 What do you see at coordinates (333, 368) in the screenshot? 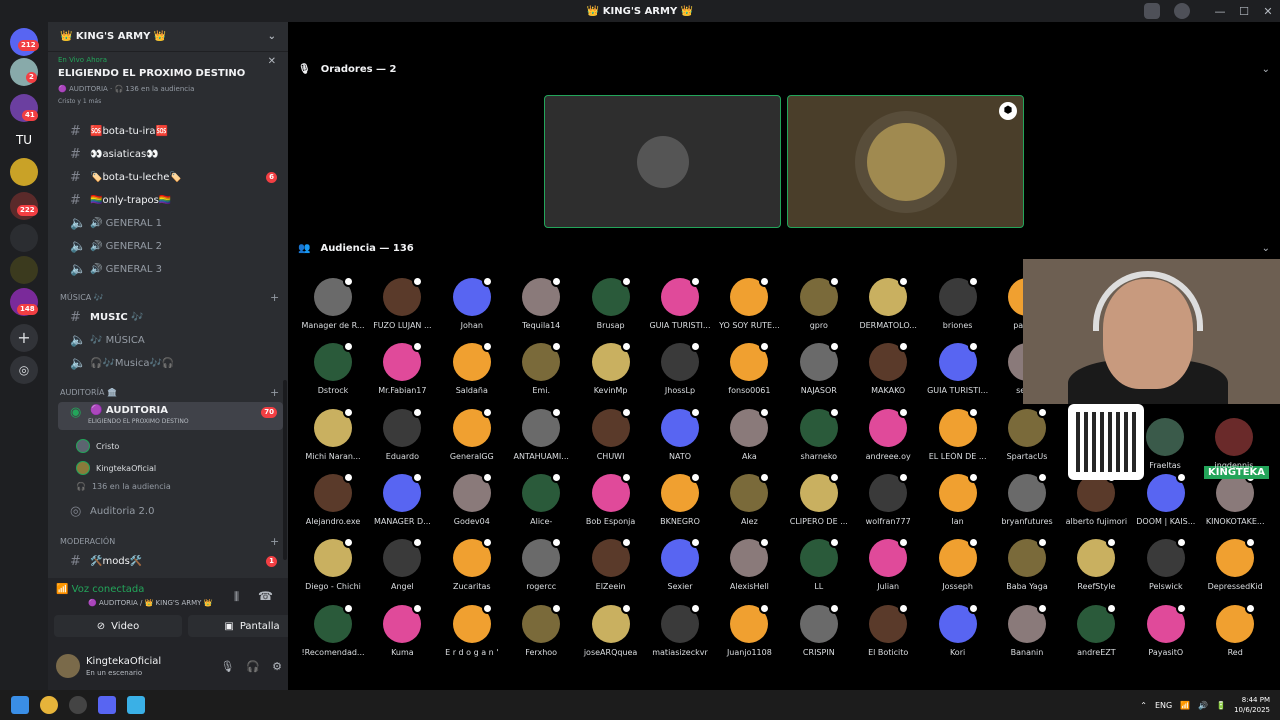
I see `audience-member: Dstrock` at bounding box center [333, 368].